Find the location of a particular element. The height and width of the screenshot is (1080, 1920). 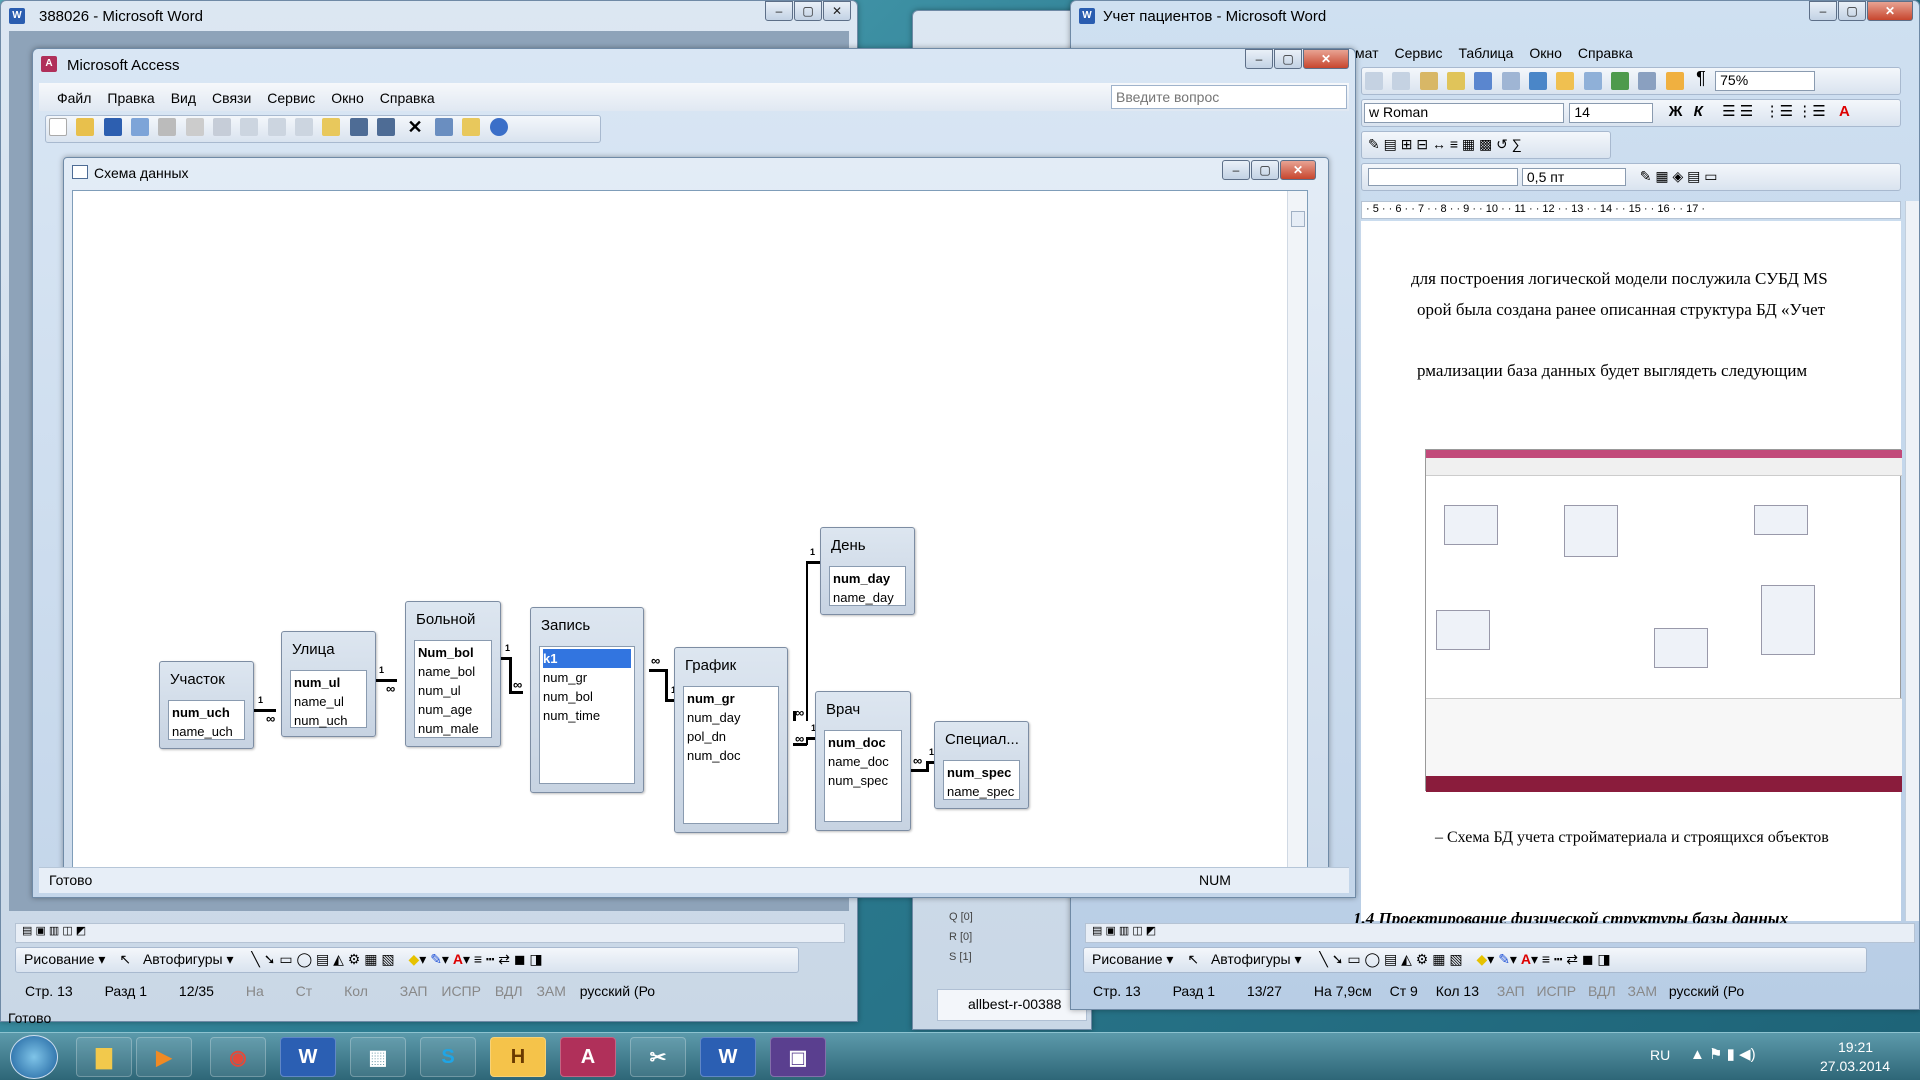

field-item: name_bol is located at coordinates (453, 671).